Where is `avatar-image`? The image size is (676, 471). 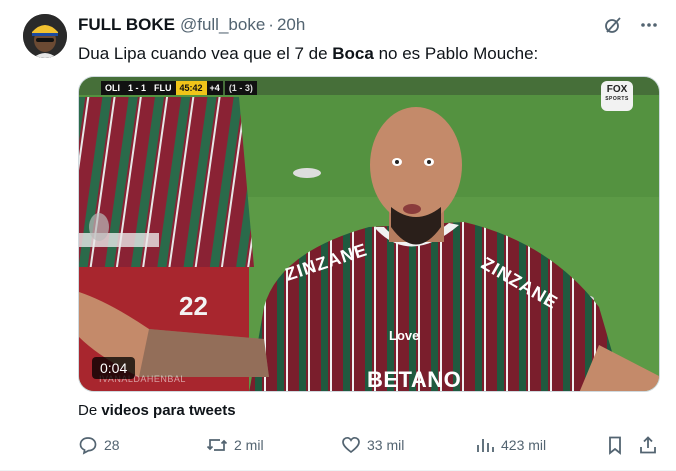 avatar-image is located at coordinates (45, 36).